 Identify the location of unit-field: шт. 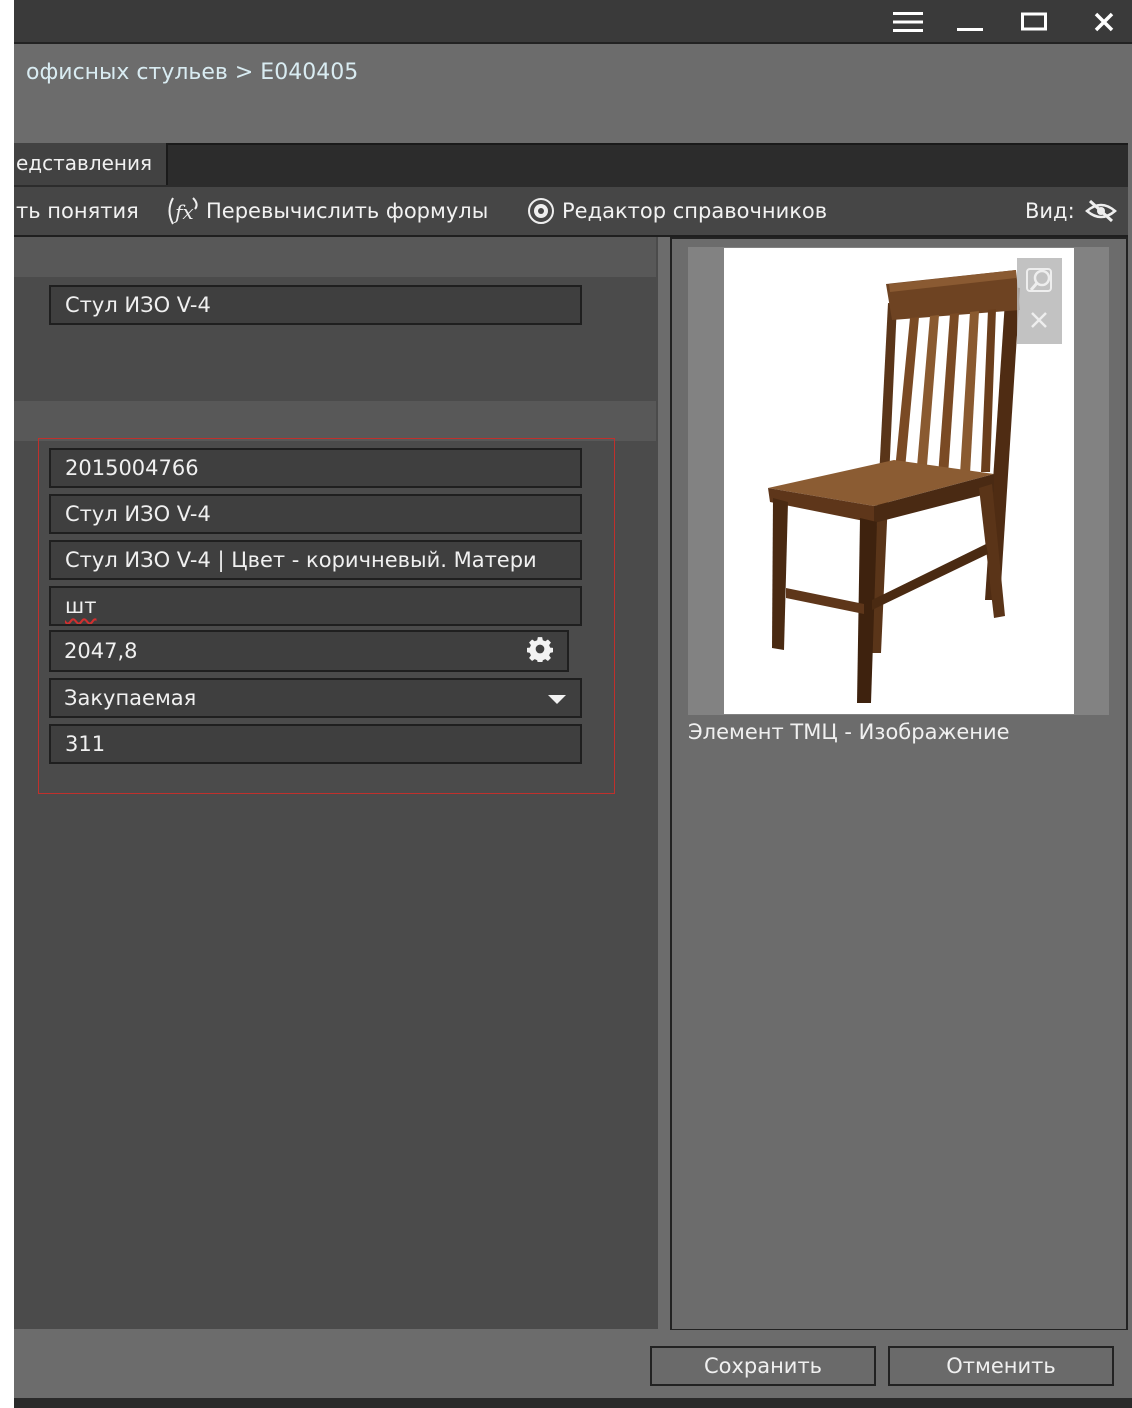
(315, 606).